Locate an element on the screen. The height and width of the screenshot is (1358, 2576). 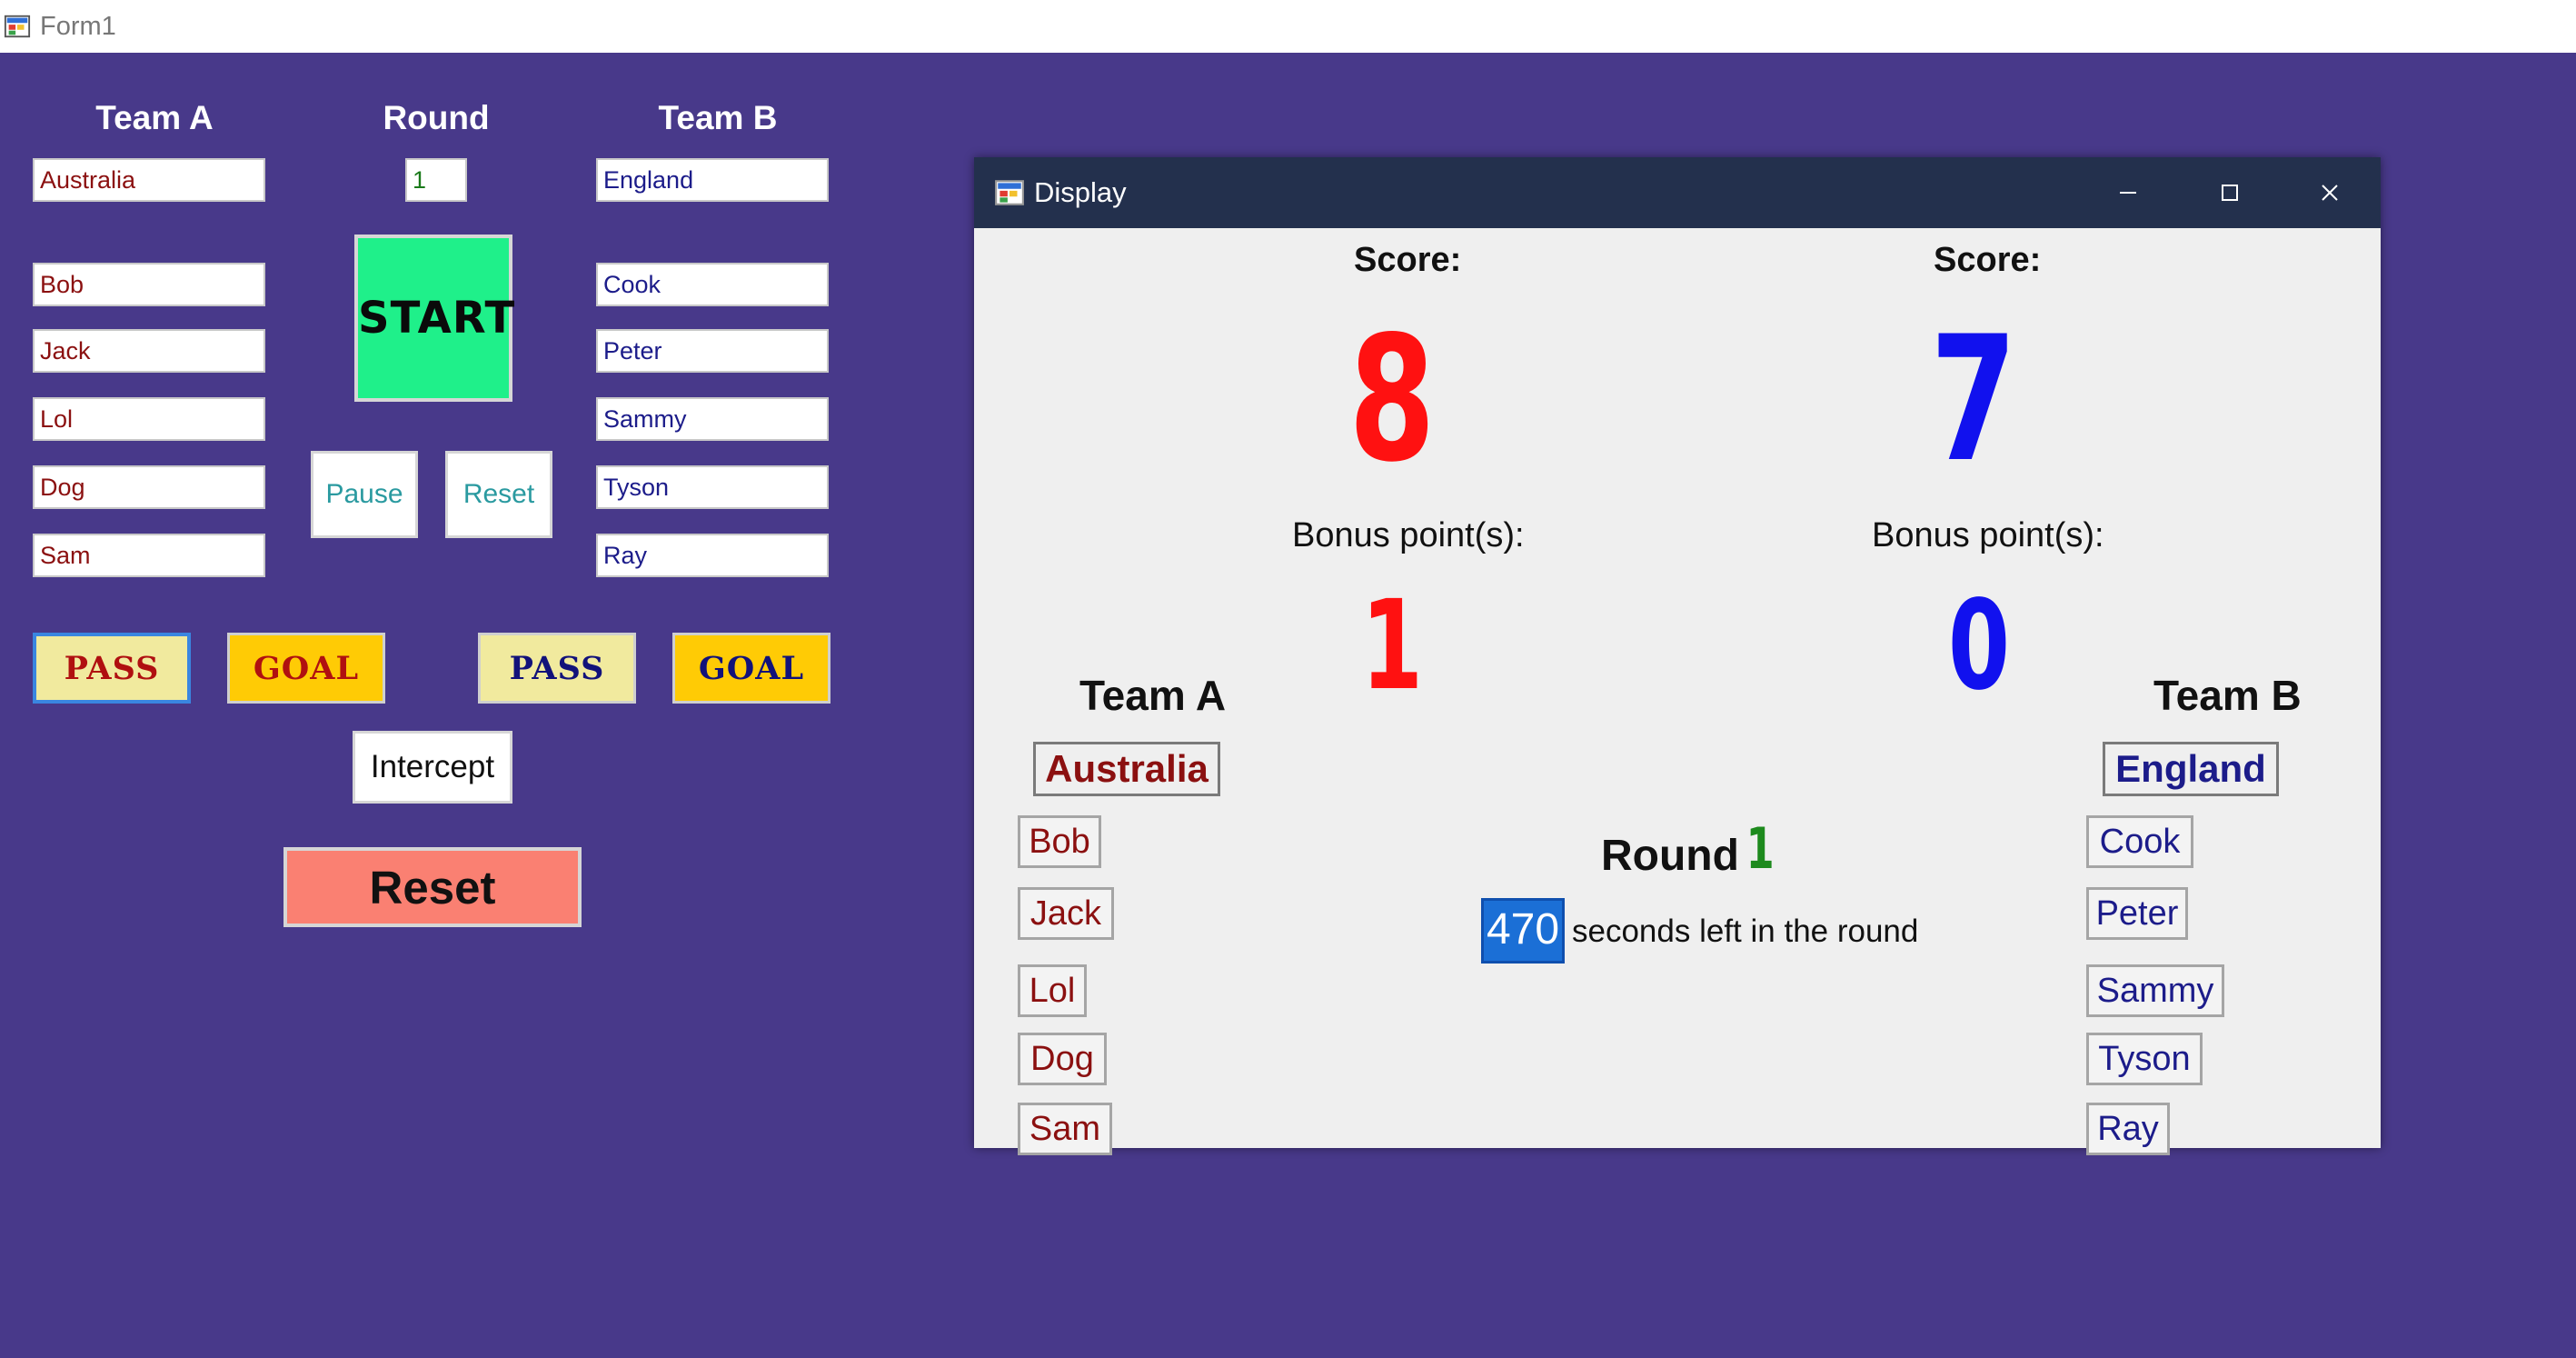
team-a-player-2-input is located at coordinates (149, 351).